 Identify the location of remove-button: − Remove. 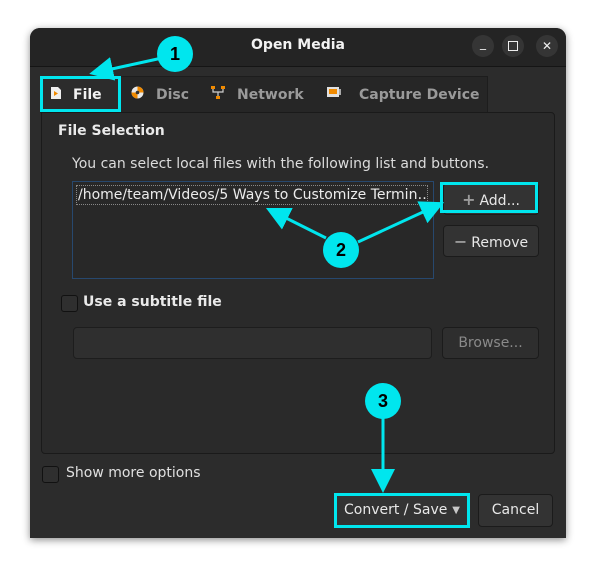
(491, 241).